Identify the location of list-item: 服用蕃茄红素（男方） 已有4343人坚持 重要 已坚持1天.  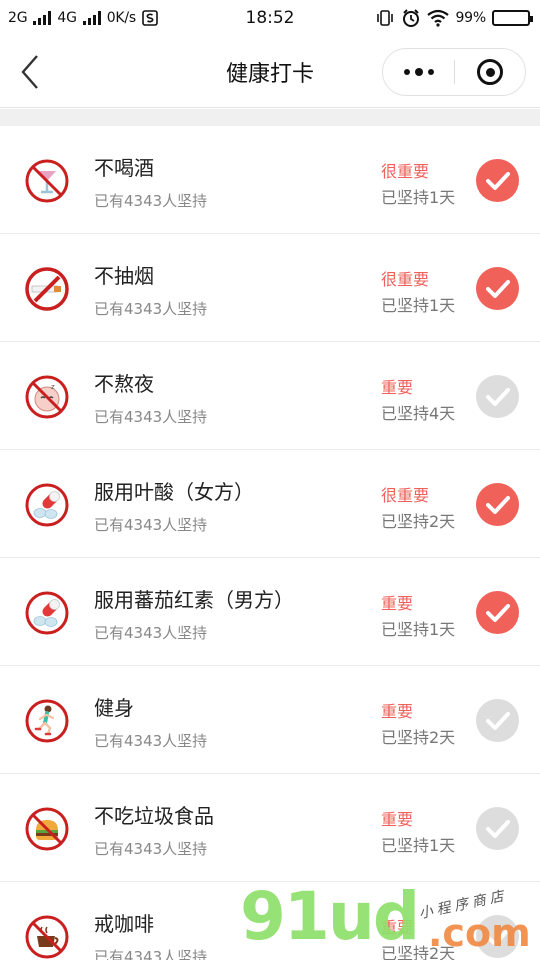
(270, 612).